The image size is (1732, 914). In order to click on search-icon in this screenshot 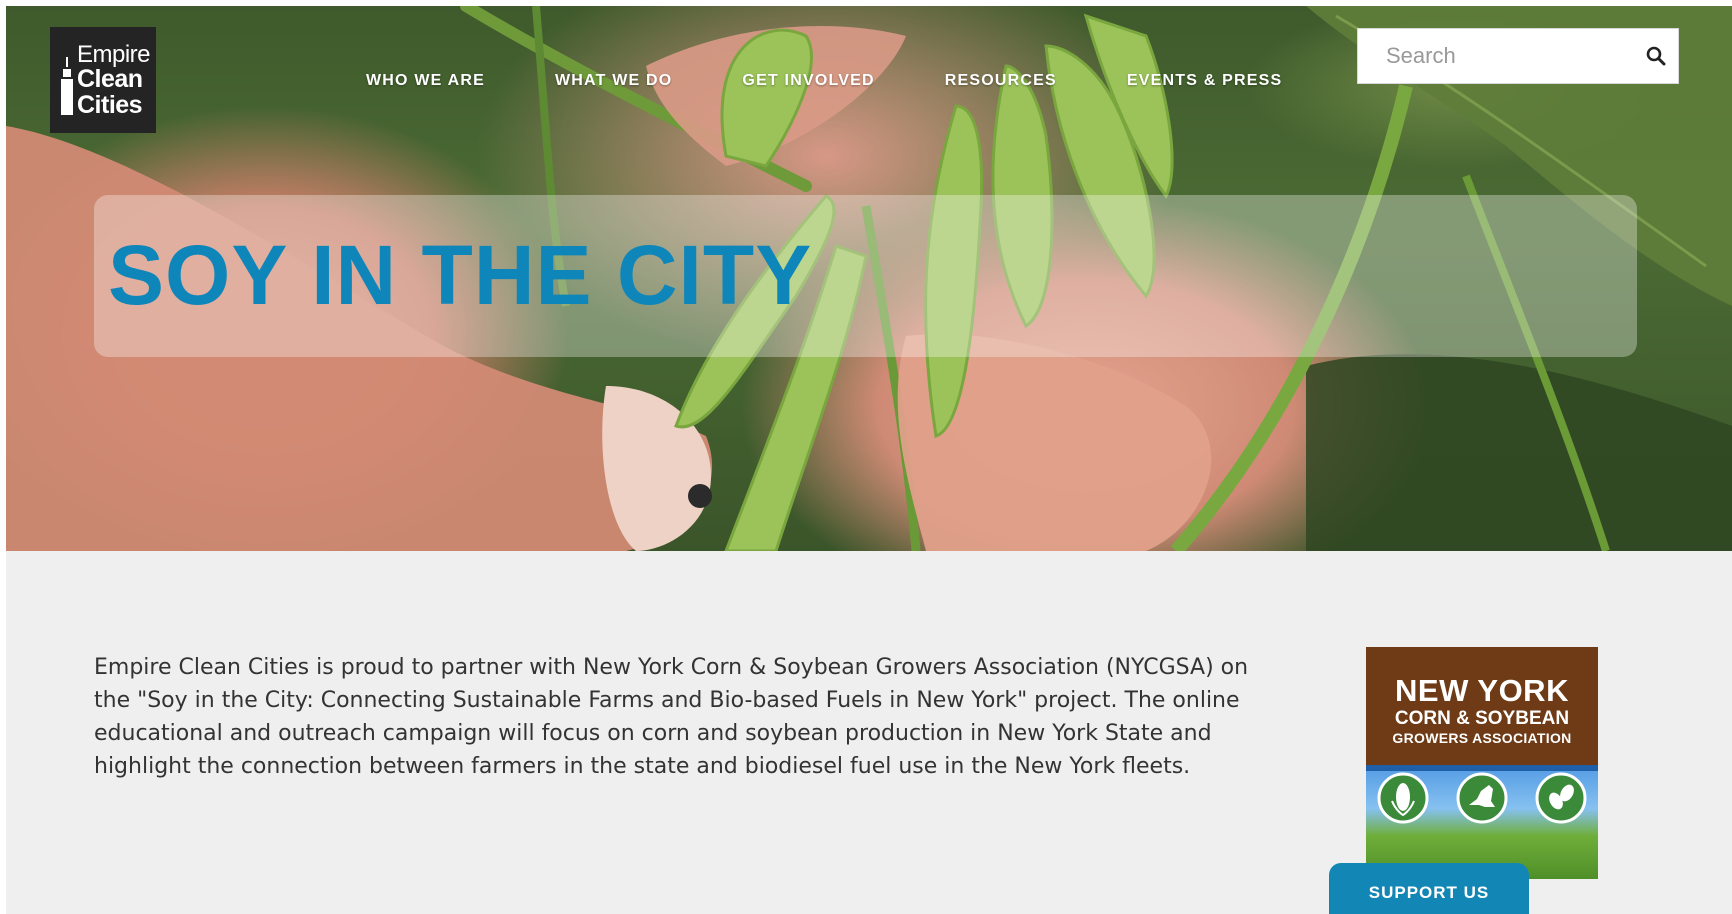, I will do `click(1656, 56)`.